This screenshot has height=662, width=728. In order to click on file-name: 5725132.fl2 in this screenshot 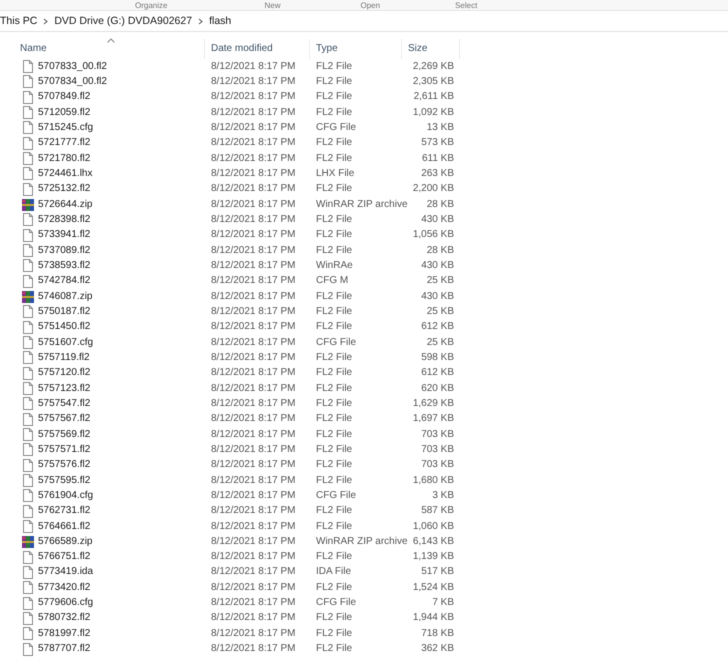, I will do `click(64, 189)`.